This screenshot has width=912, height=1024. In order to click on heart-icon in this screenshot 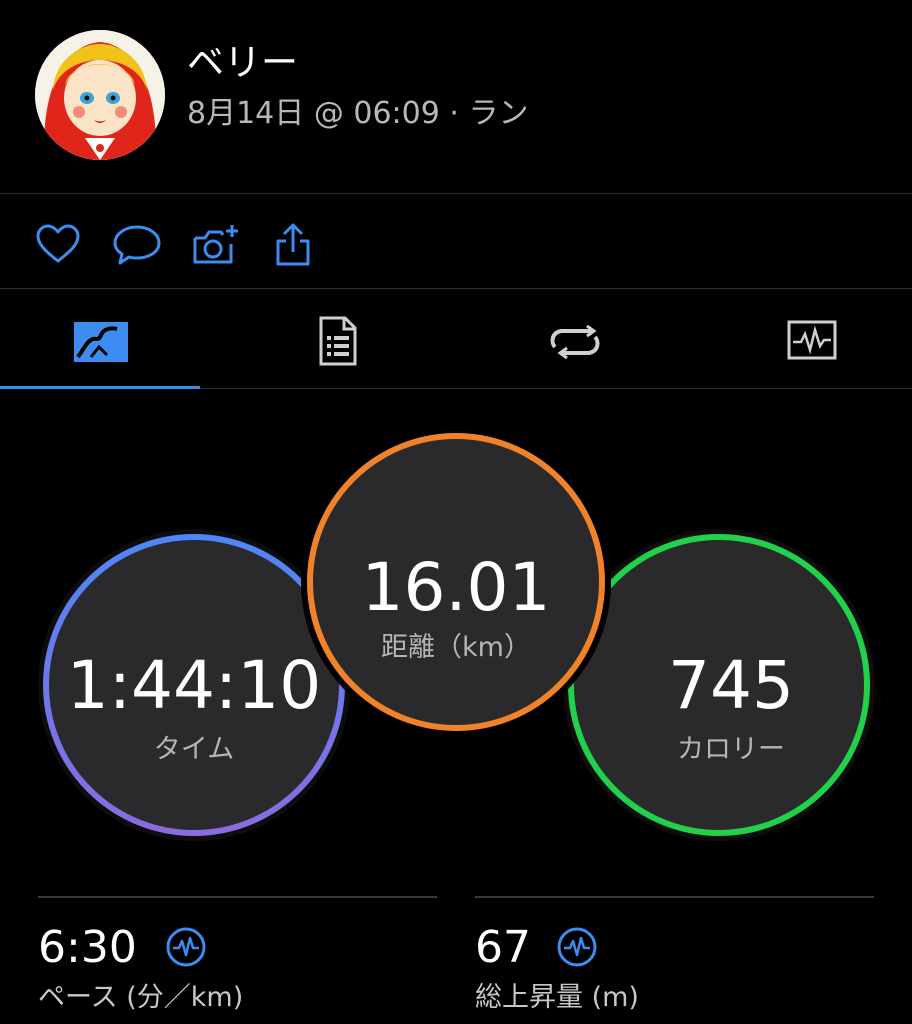, I will do `click(58, 243)`.